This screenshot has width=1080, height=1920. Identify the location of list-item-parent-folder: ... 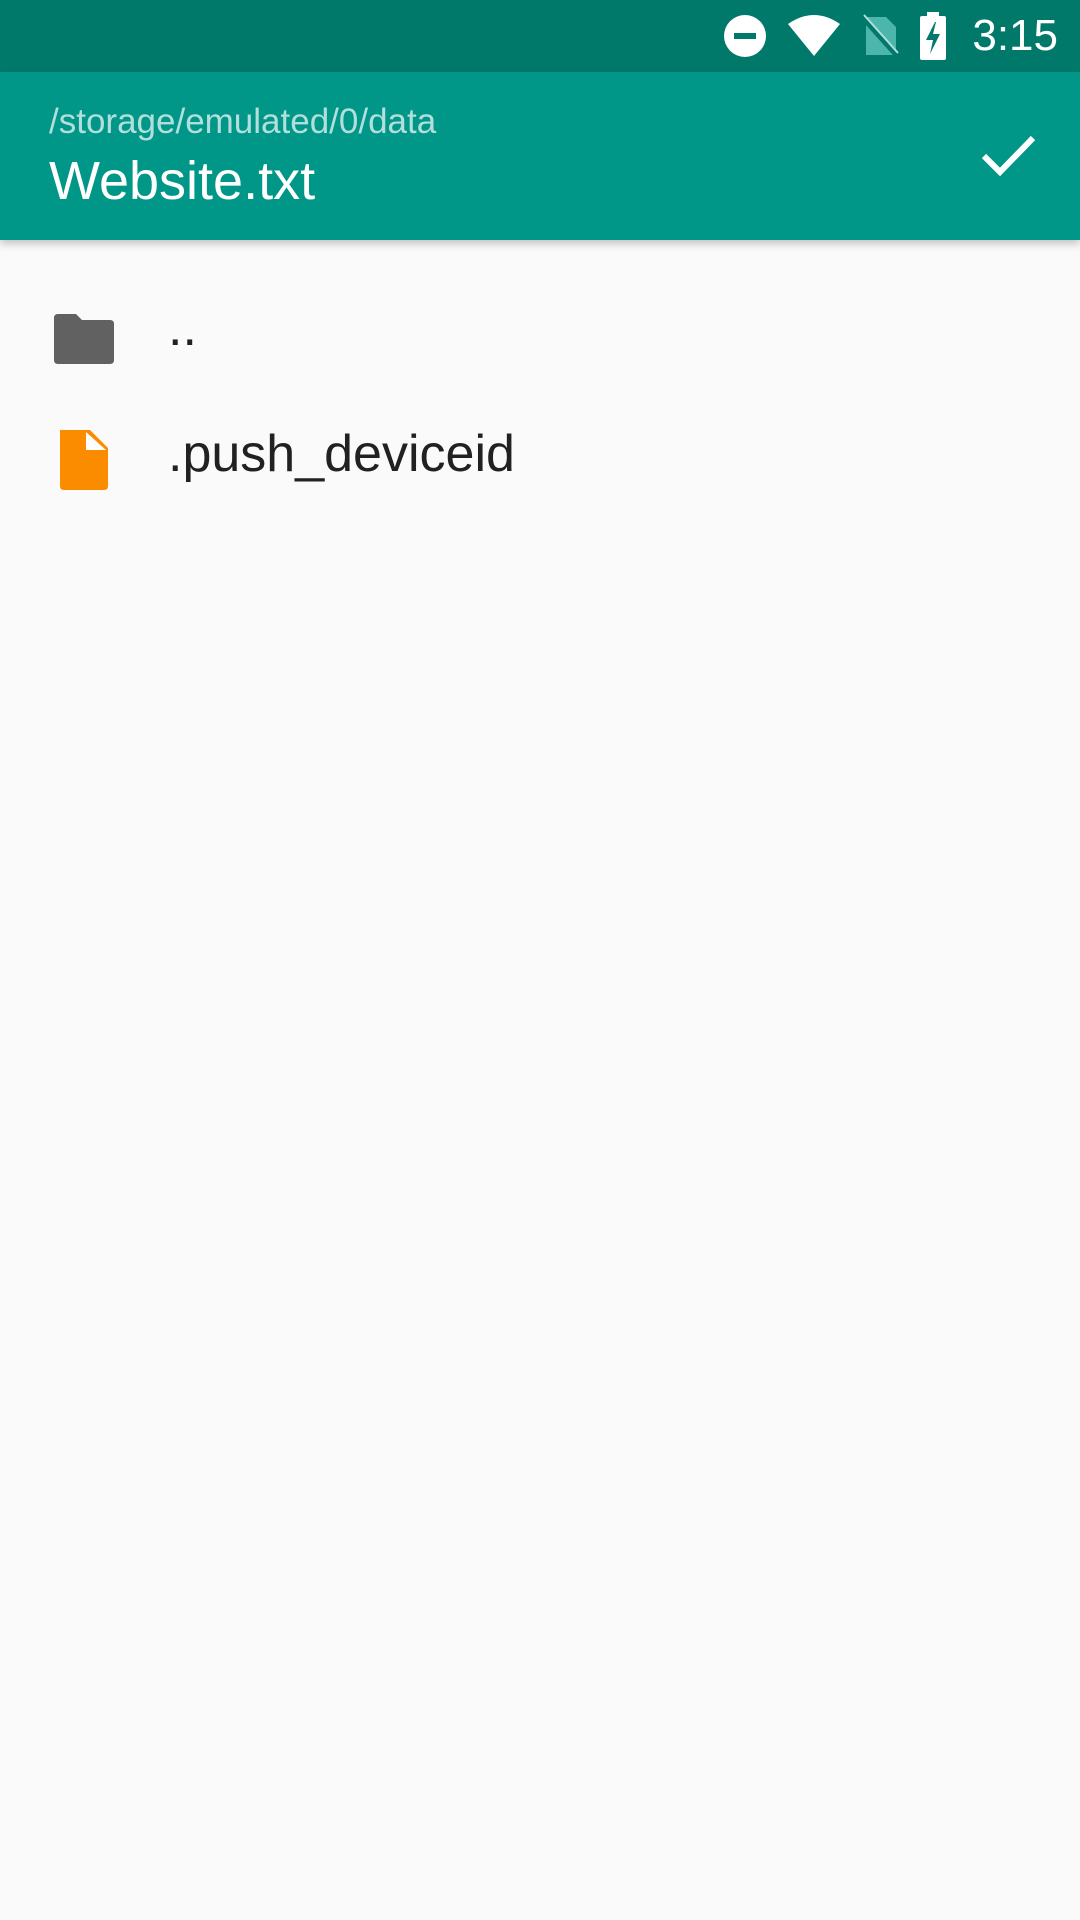
(540, 348).